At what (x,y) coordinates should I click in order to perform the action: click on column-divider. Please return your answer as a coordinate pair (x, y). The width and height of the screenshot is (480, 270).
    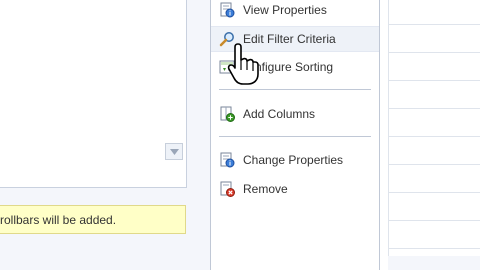
    Looking at the image, I should click on (388, 135).